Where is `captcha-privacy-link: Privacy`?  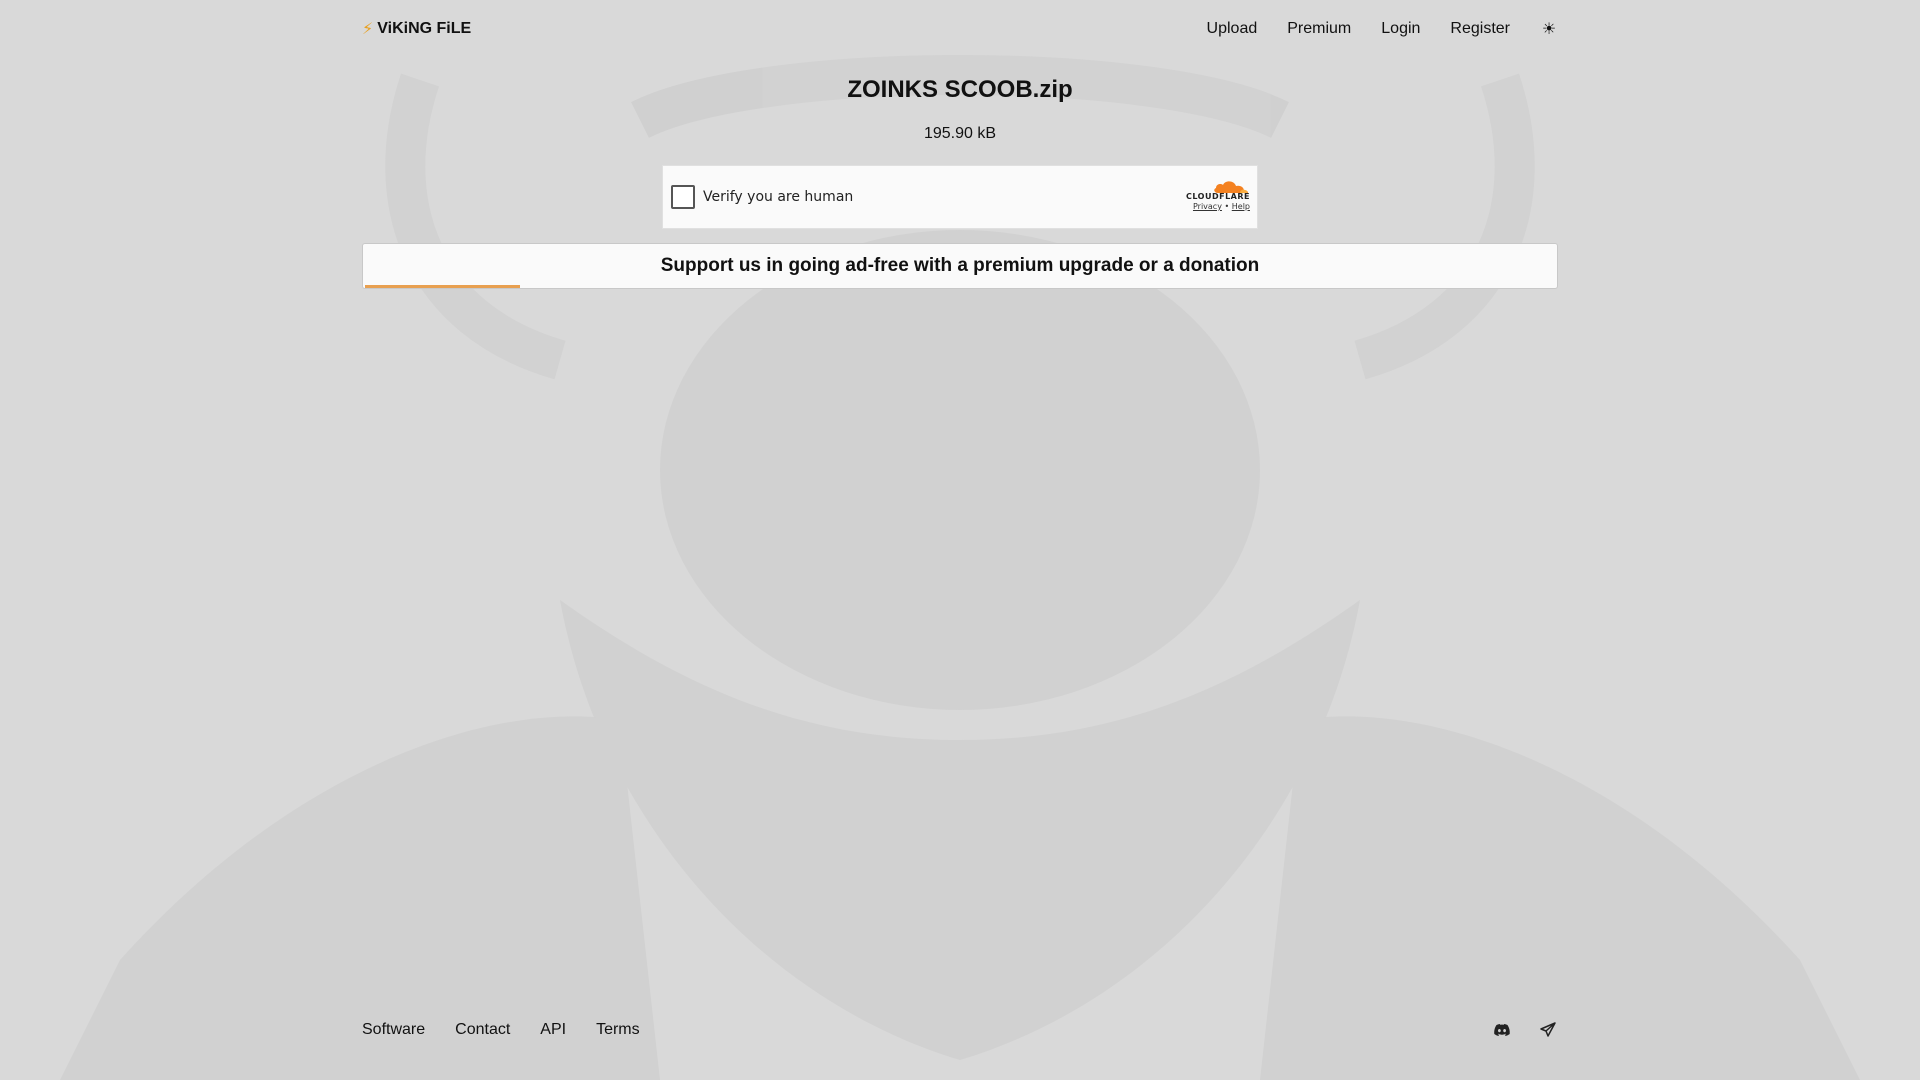
captcha-privacy-link: Privacy is located at coordinates (1207, 206).